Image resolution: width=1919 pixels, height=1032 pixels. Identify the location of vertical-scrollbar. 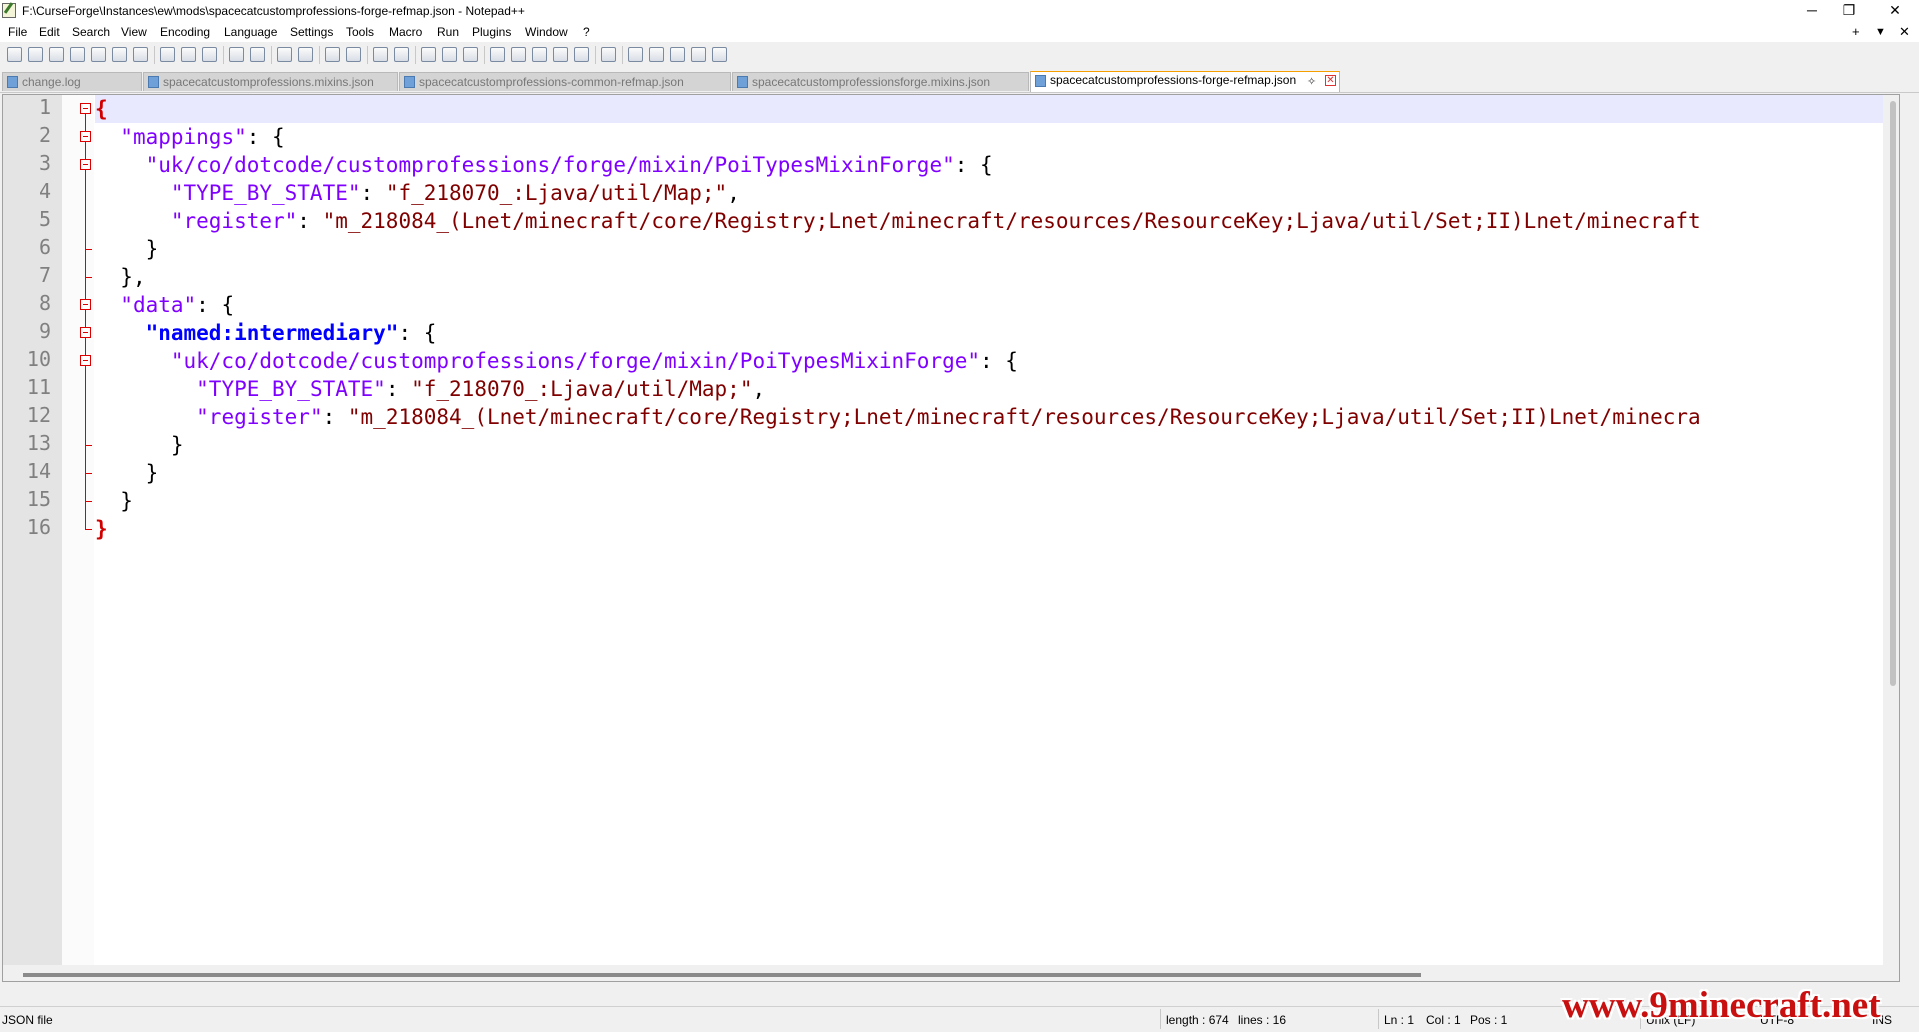
(1891, 538).